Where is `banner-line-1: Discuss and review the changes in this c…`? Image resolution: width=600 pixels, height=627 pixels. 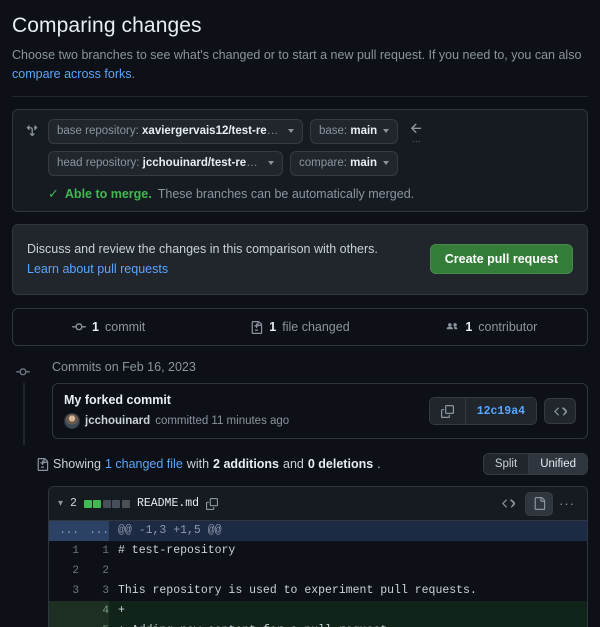
banner-line-1: Discuss and review the changes in this c… is located at coordinates (202, 248).